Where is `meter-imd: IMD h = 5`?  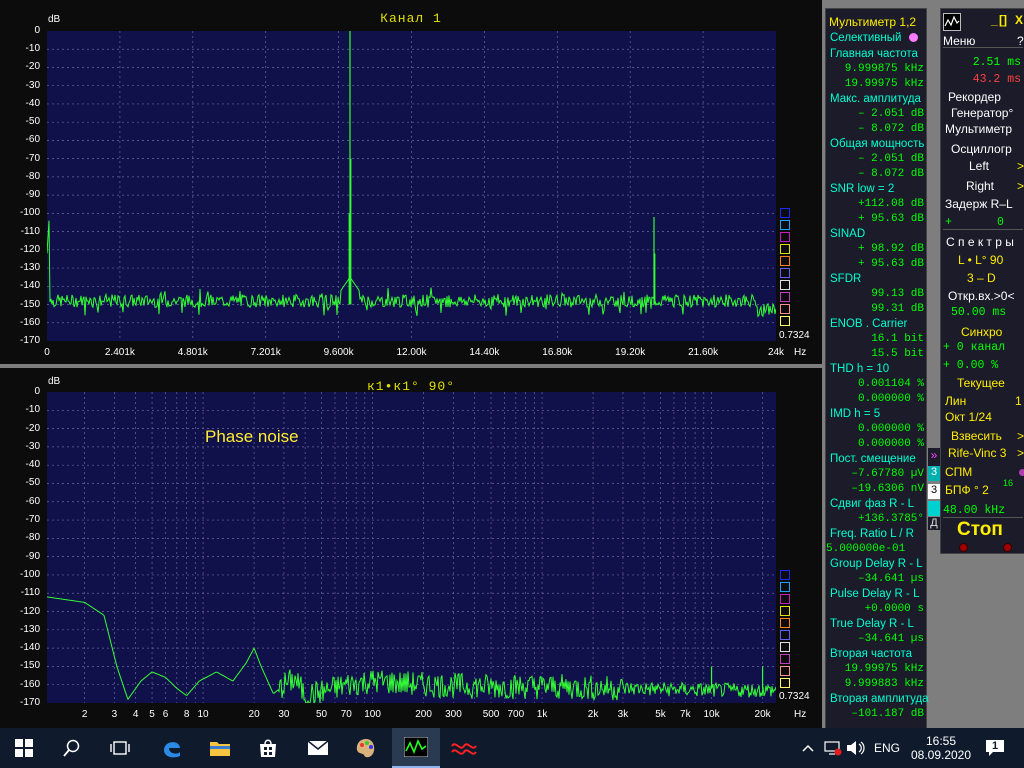
meter-imd: IMD h = 5 is located at coordinates (878, 414).